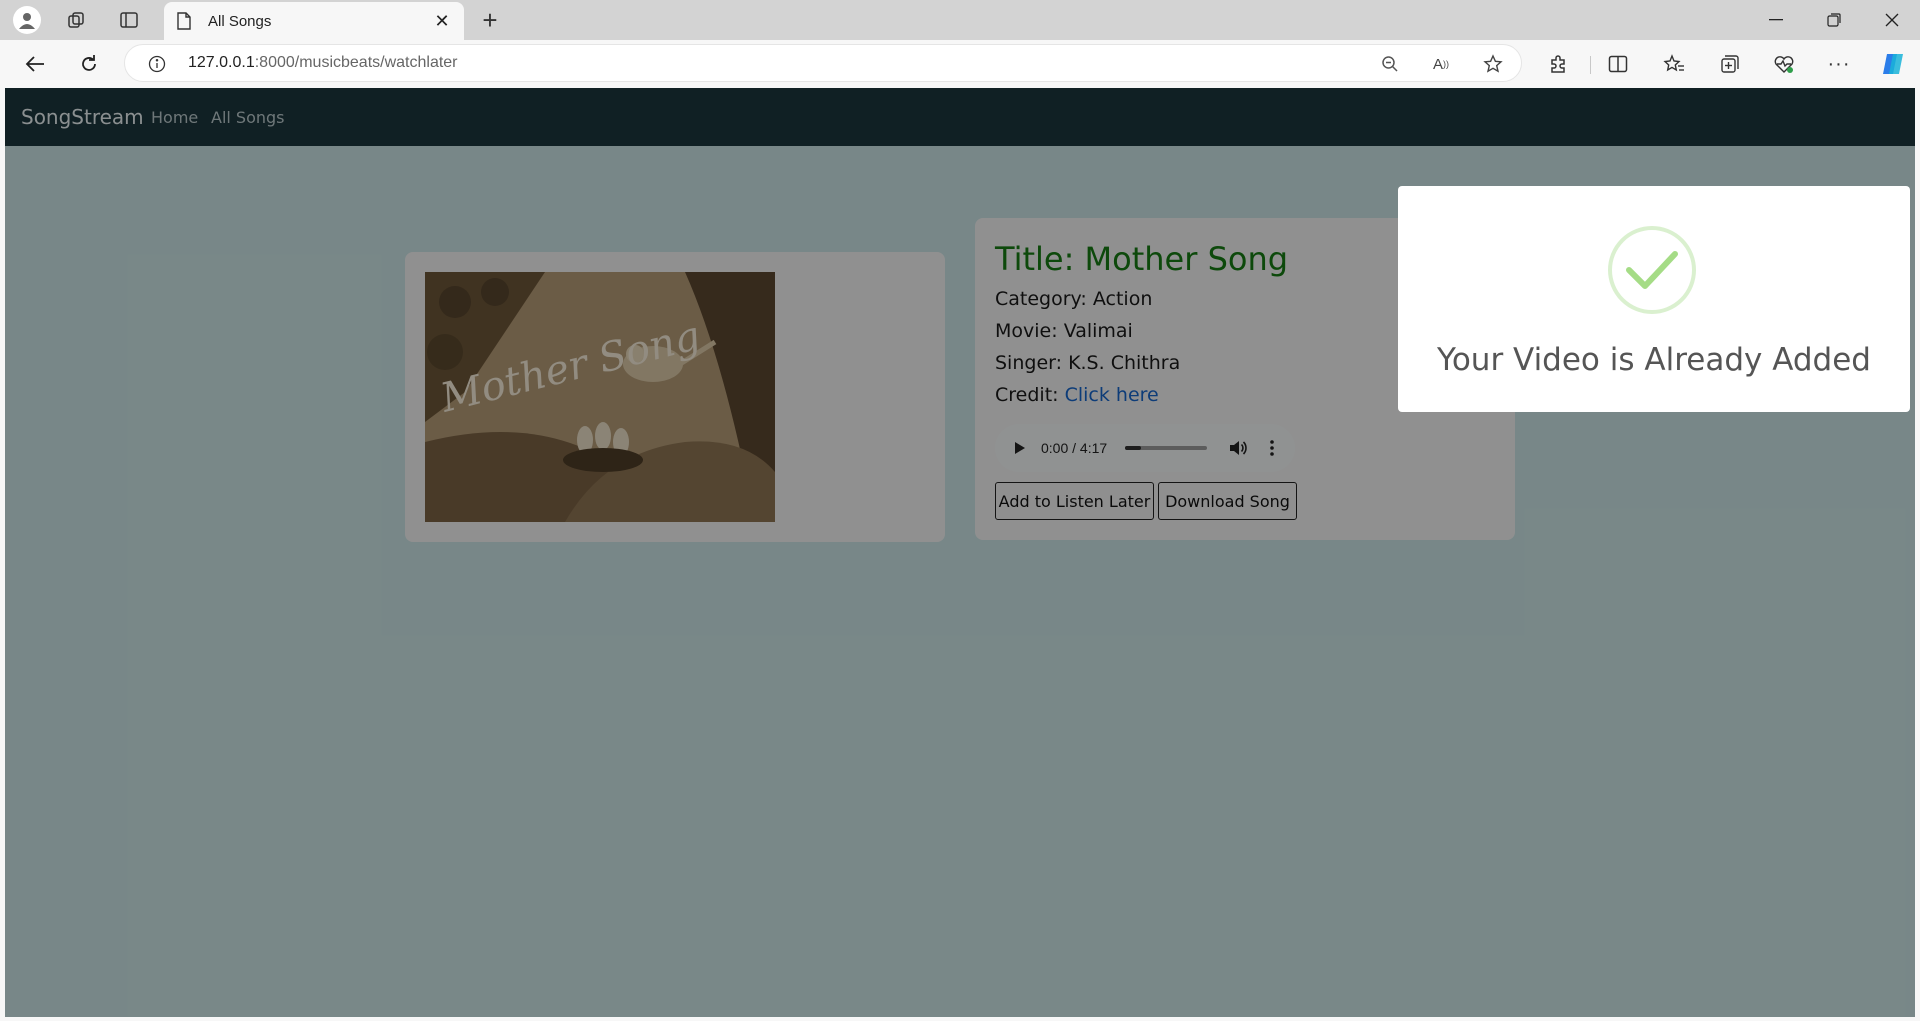 Image resolution: width=1920 pixels, height=1021 pixels. I want to click on window-close-icon, so click(1892, 20).